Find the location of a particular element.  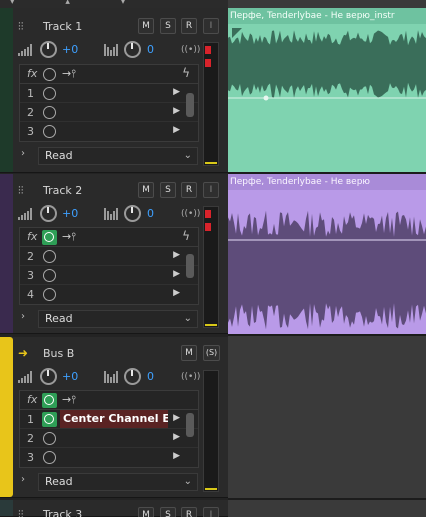

waveform-track-icon: ⫶⫶ is located at coordinates (21, 190).